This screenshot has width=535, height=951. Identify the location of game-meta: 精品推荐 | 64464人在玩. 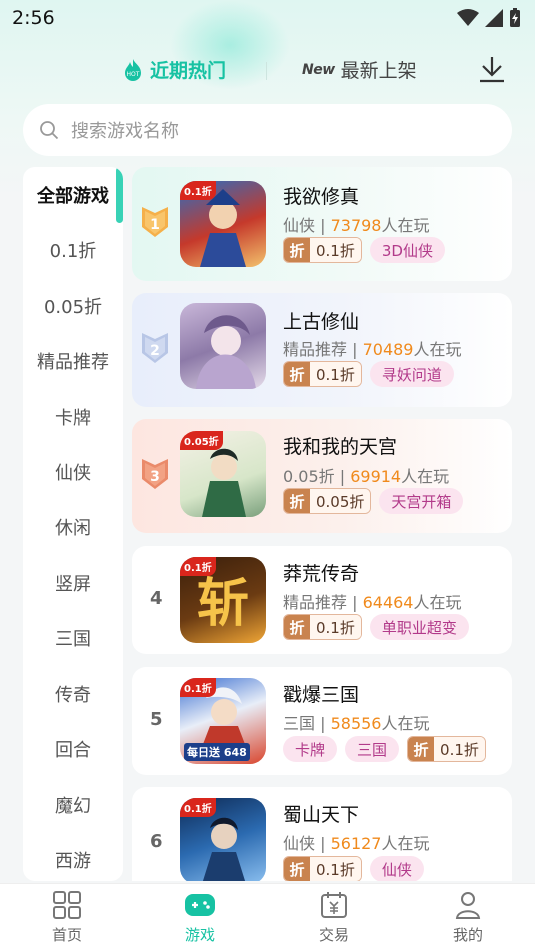
(372, 602).